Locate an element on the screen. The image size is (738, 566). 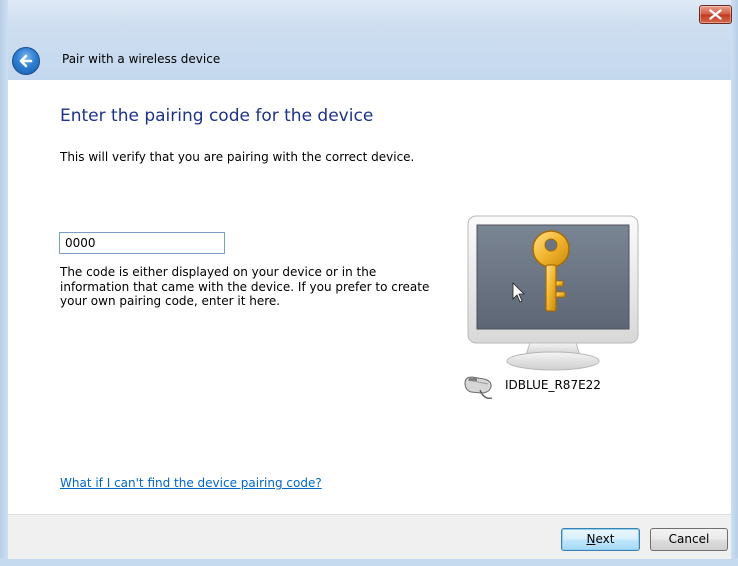
close-icon is located at coordinates (715, 14).